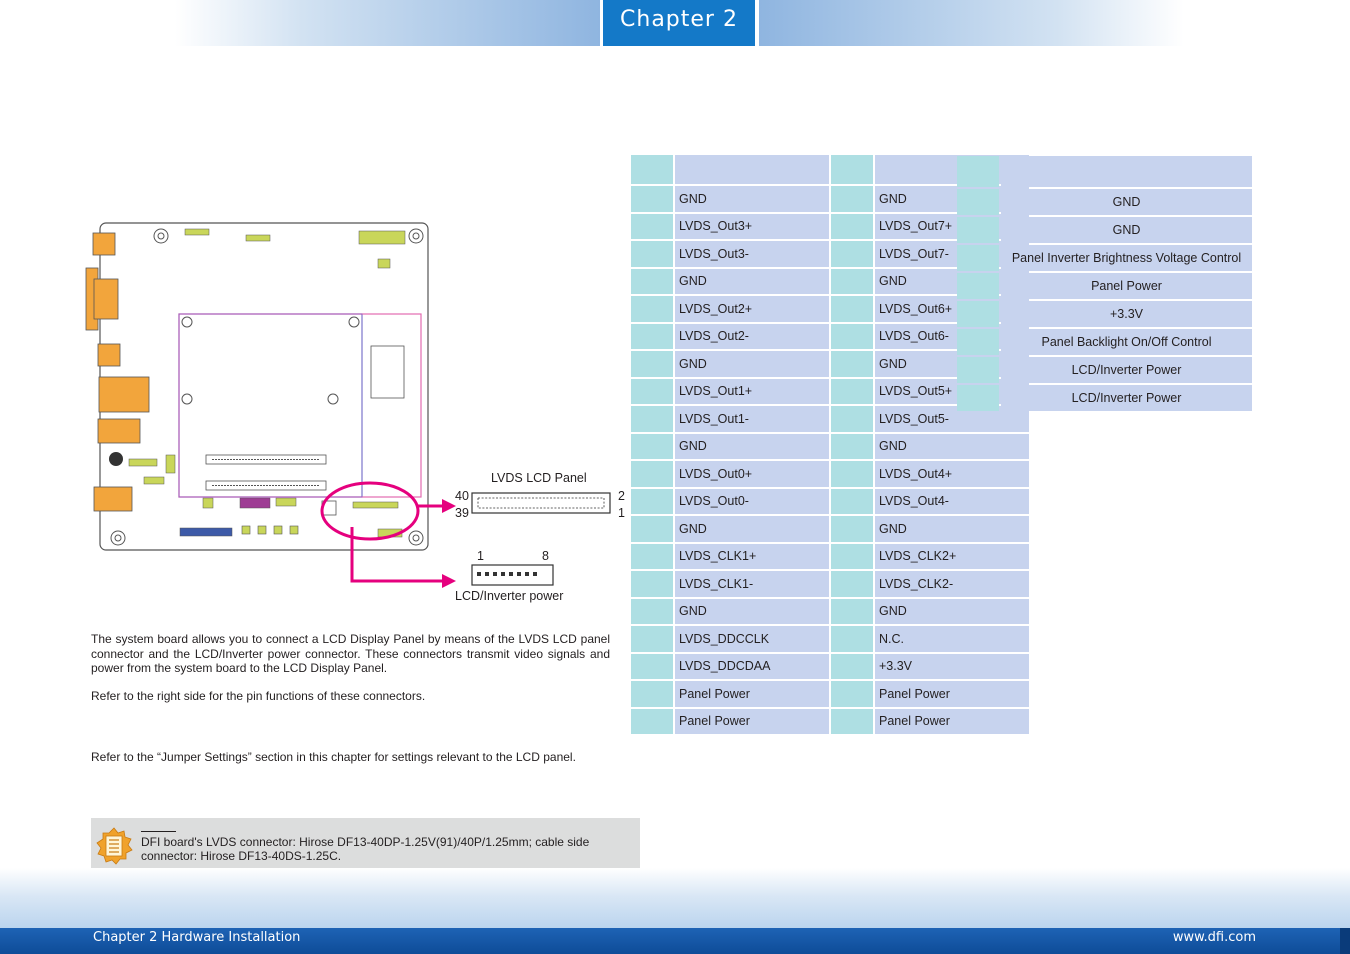 The image size is (1350, 954). Describe the element at coordinates (752, 226) in the screenshot. I see `lvds-signal-cell: LVDS_Out3+` at that location.